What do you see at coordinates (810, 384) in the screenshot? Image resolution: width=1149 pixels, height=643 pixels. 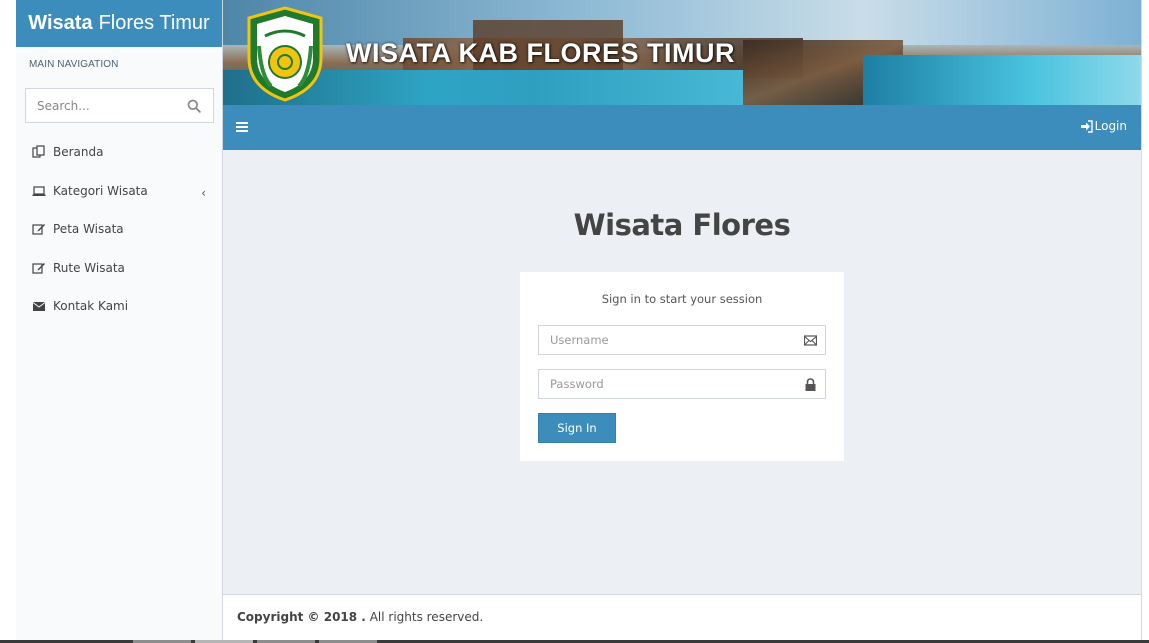 I see `lock-icon` at bounding box center [810, 384].